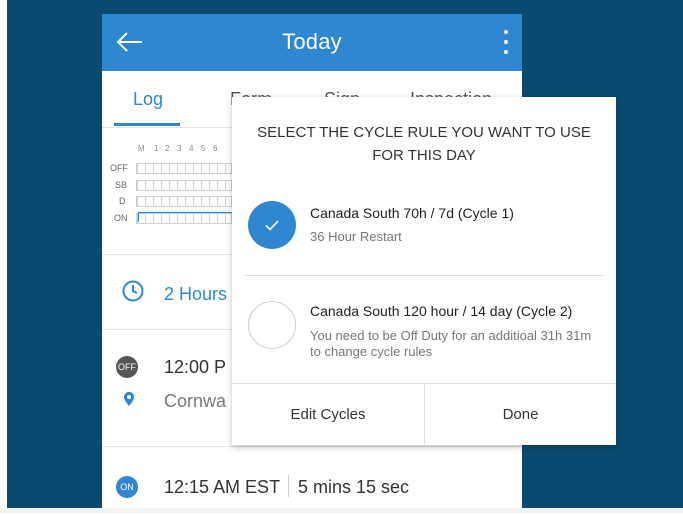 The image size is (683, 514). Describe the element at coordinates (133, 291) in the screenshot. I see `clock-icon` at that location.